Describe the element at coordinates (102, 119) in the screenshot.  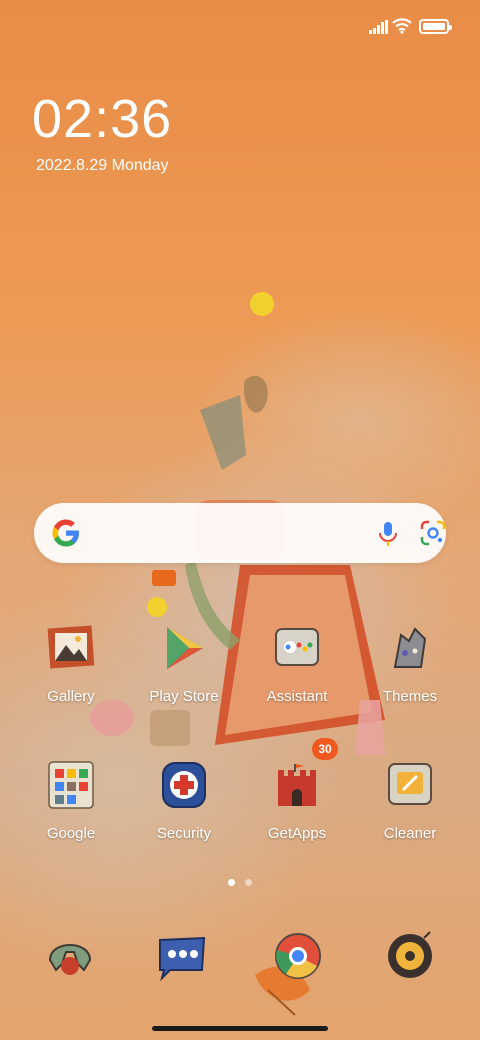
I see `clock-time: 02:36` at that location.